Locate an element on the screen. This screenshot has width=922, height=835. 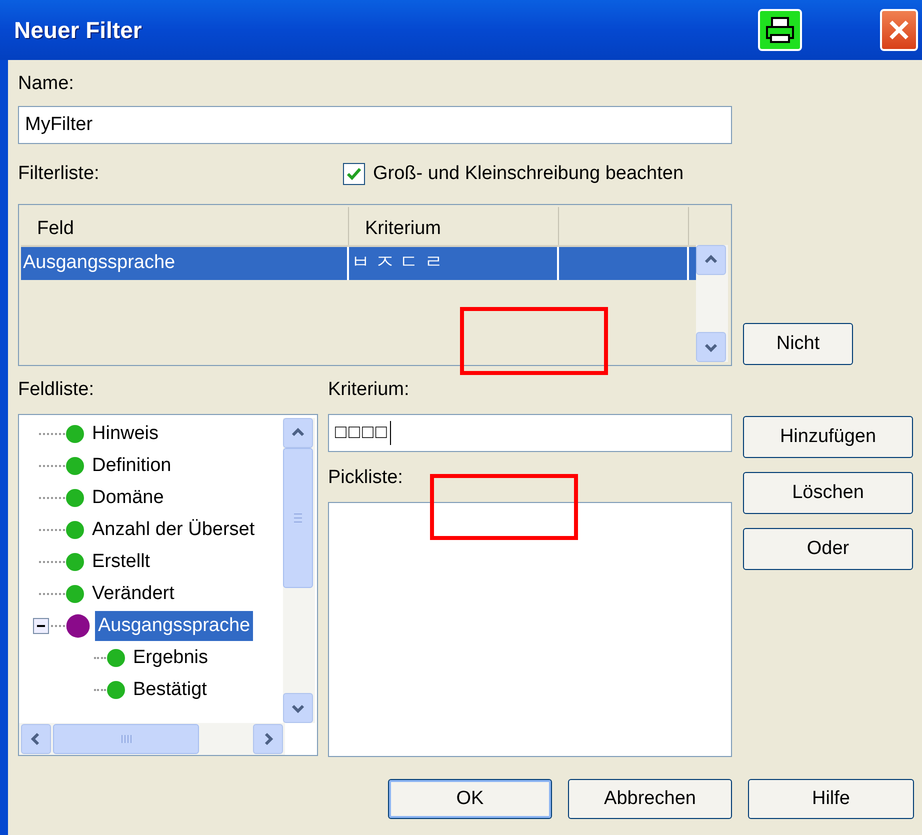
tree-item: Verändert is located at coordinates (133, 594).